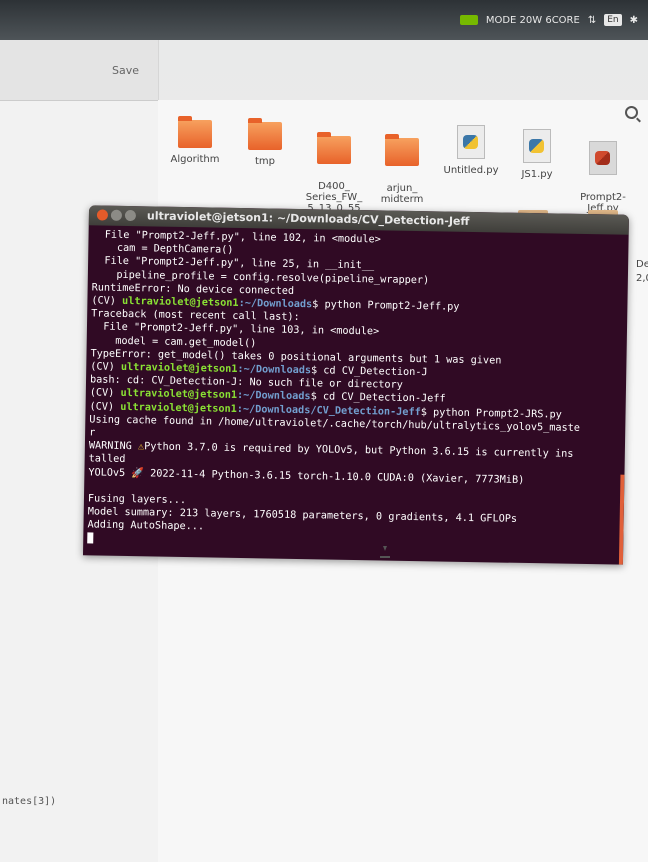  Describe the element at coordinates (378, 398) in the screenshot. I see `prompt-command: $ cd CV_Detection-Jeff` at that location.